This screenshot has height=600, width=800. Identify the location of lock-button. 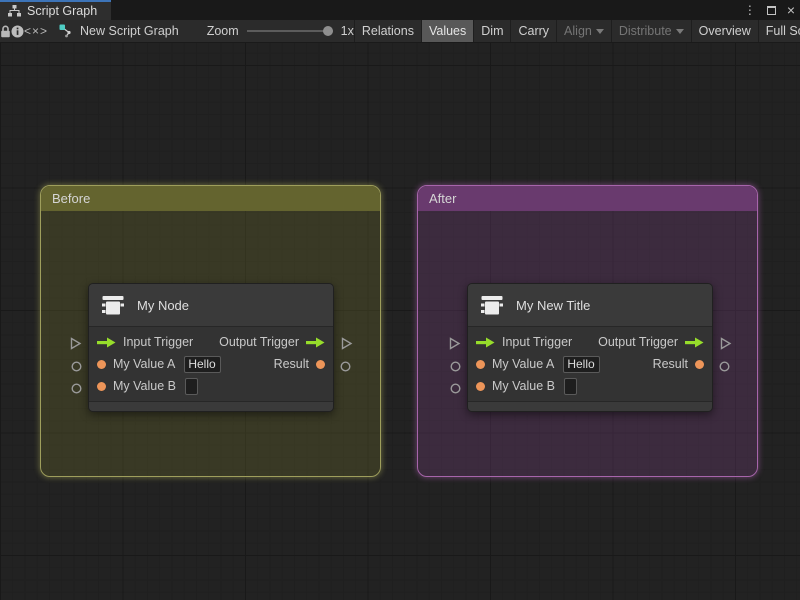
(5, 31).